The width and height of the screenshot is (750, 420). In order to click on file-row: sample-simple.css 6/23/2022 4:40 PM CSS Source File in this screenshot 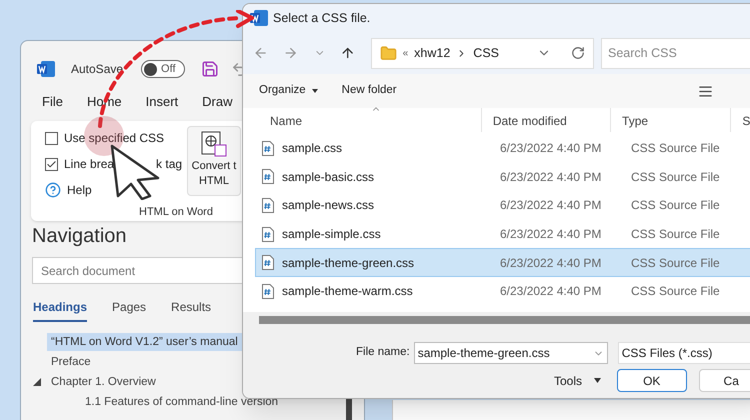, I will do `click(502, 234)`.